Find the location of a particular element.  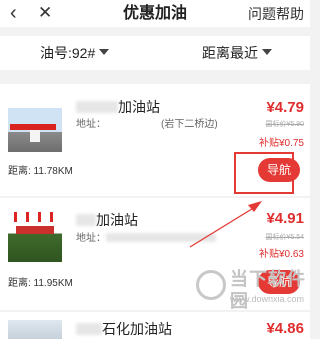

standard-price: 国标价¥5.90 is located at coordinates (284, 124).